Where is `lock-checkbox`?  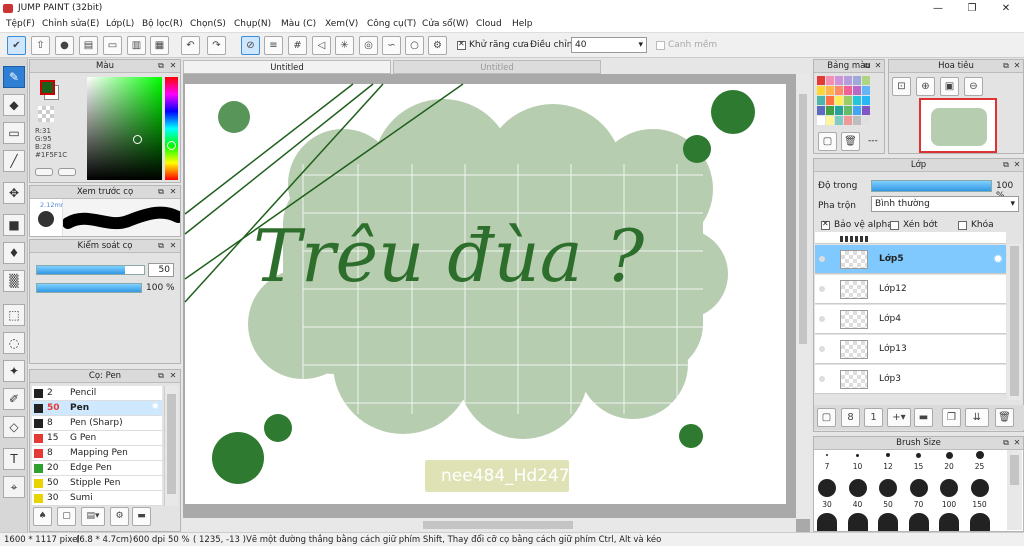 lock-checkbox is located at coordinates (962, 225).